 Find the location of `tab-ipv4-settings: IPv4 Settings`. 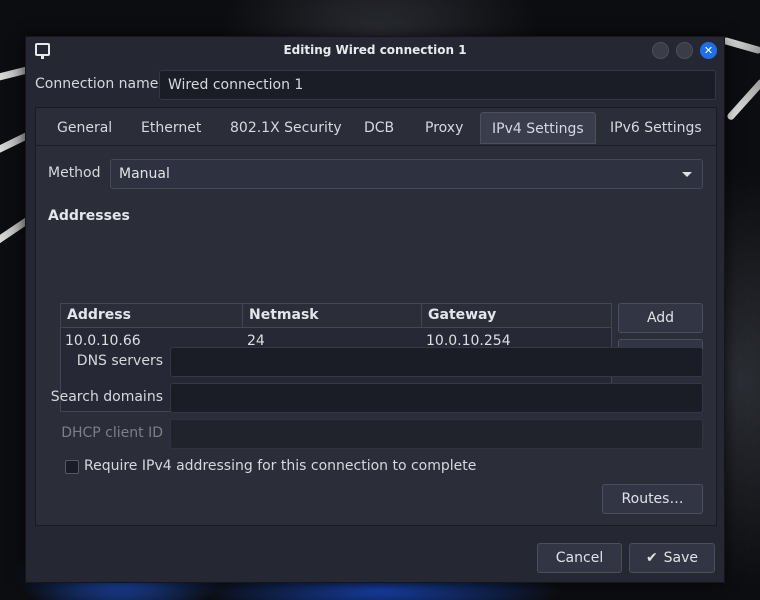

tab-ipv4-settings: IPv4 Settings is located at coordinates (538, 128).